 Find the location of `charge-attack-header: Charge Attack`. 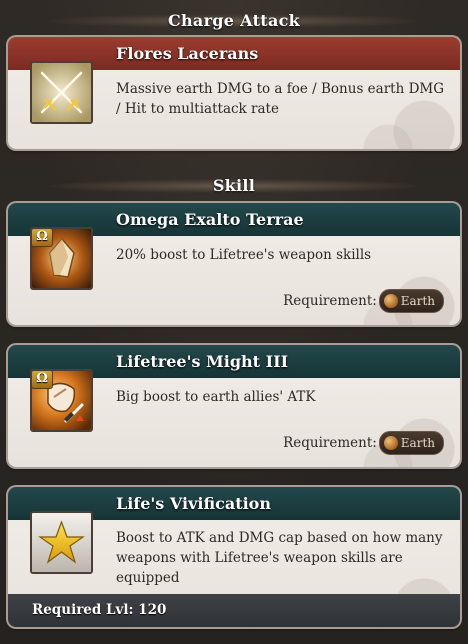

charge-attack-header: Charge Attack is located at coordinates (234, 20).